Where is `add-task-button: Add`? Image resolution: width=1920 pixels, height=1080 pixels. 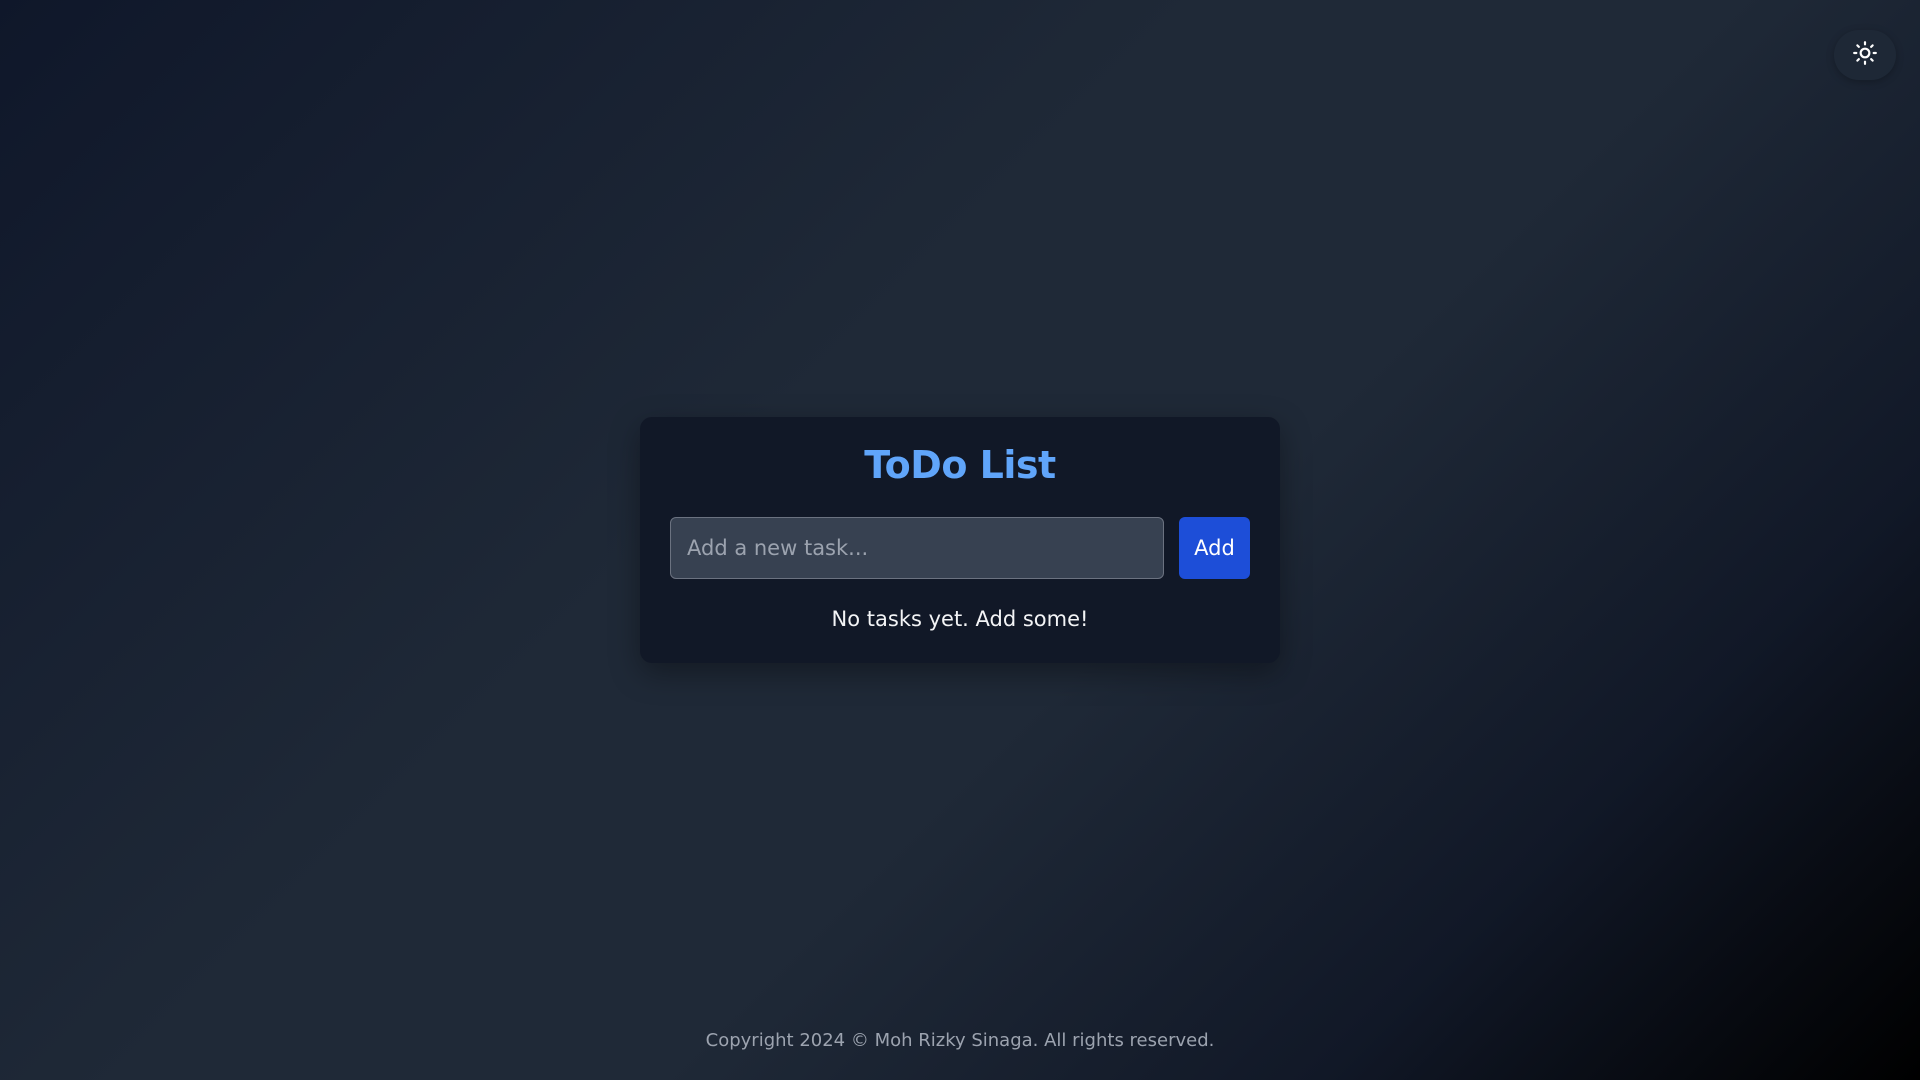 add-task-button: Add is located at coordinates (1214, 548).